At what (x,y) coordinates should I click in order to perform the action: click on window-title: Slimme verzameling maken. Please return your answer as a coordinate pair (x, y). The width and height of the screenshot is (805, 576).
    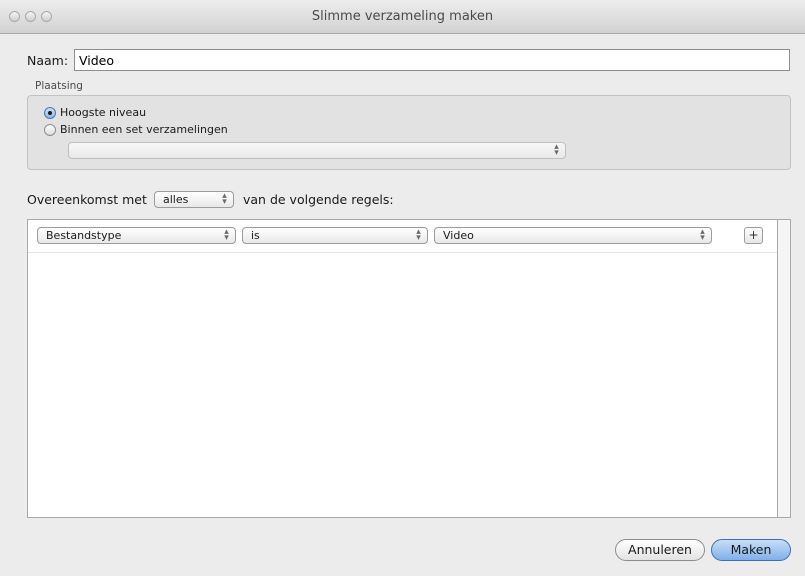
    Looking at the image, I should click on (402, 16).